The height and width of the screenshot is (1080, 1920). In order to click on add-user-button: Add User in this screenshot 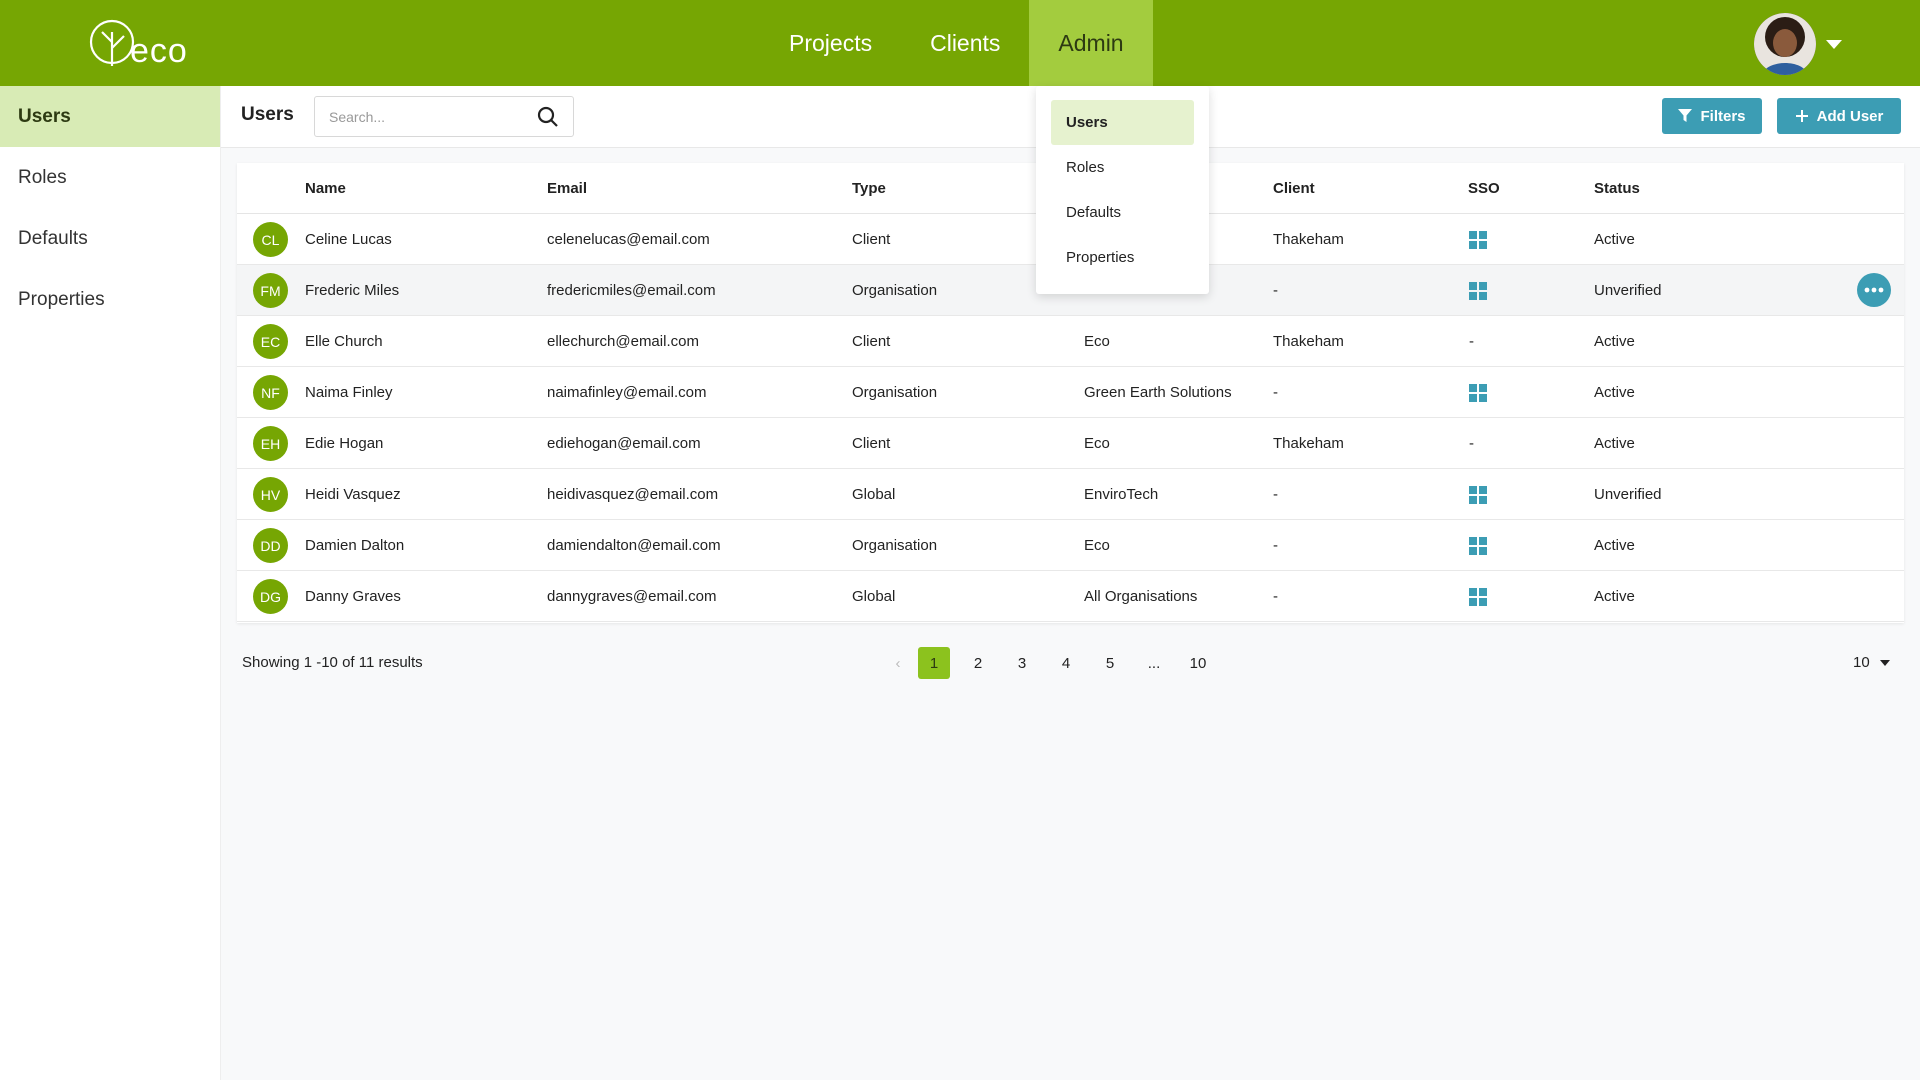, I will do `click(1839, 116)`.